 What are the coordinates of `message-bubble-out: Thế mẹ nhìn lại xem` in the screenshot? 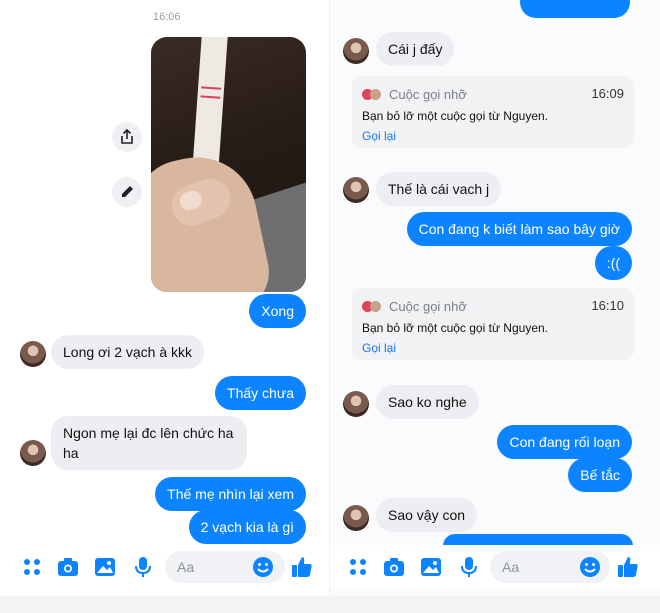 It's located at (230, 494).